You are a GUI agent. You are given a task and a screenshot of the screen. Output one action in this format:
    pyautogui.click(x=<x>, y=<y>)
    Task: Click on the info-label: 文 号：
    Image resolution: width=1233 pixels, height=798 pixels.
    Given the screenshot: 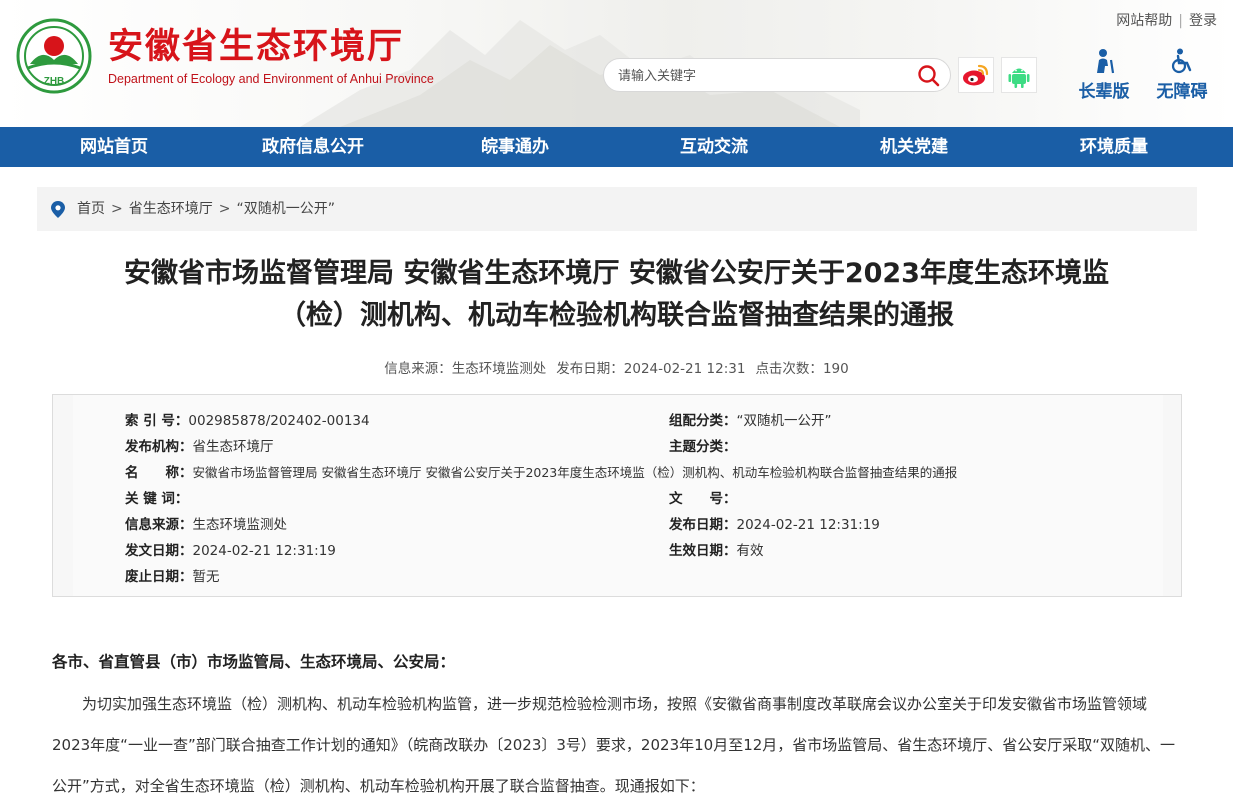 What is the action you would take?
    pyautogui.click(x=703, y=499)
    